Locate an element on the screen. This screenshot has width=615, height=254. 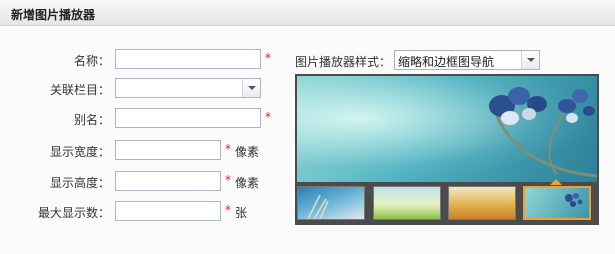
active-thumbnail-pointer is located at coordinates (556, 182).